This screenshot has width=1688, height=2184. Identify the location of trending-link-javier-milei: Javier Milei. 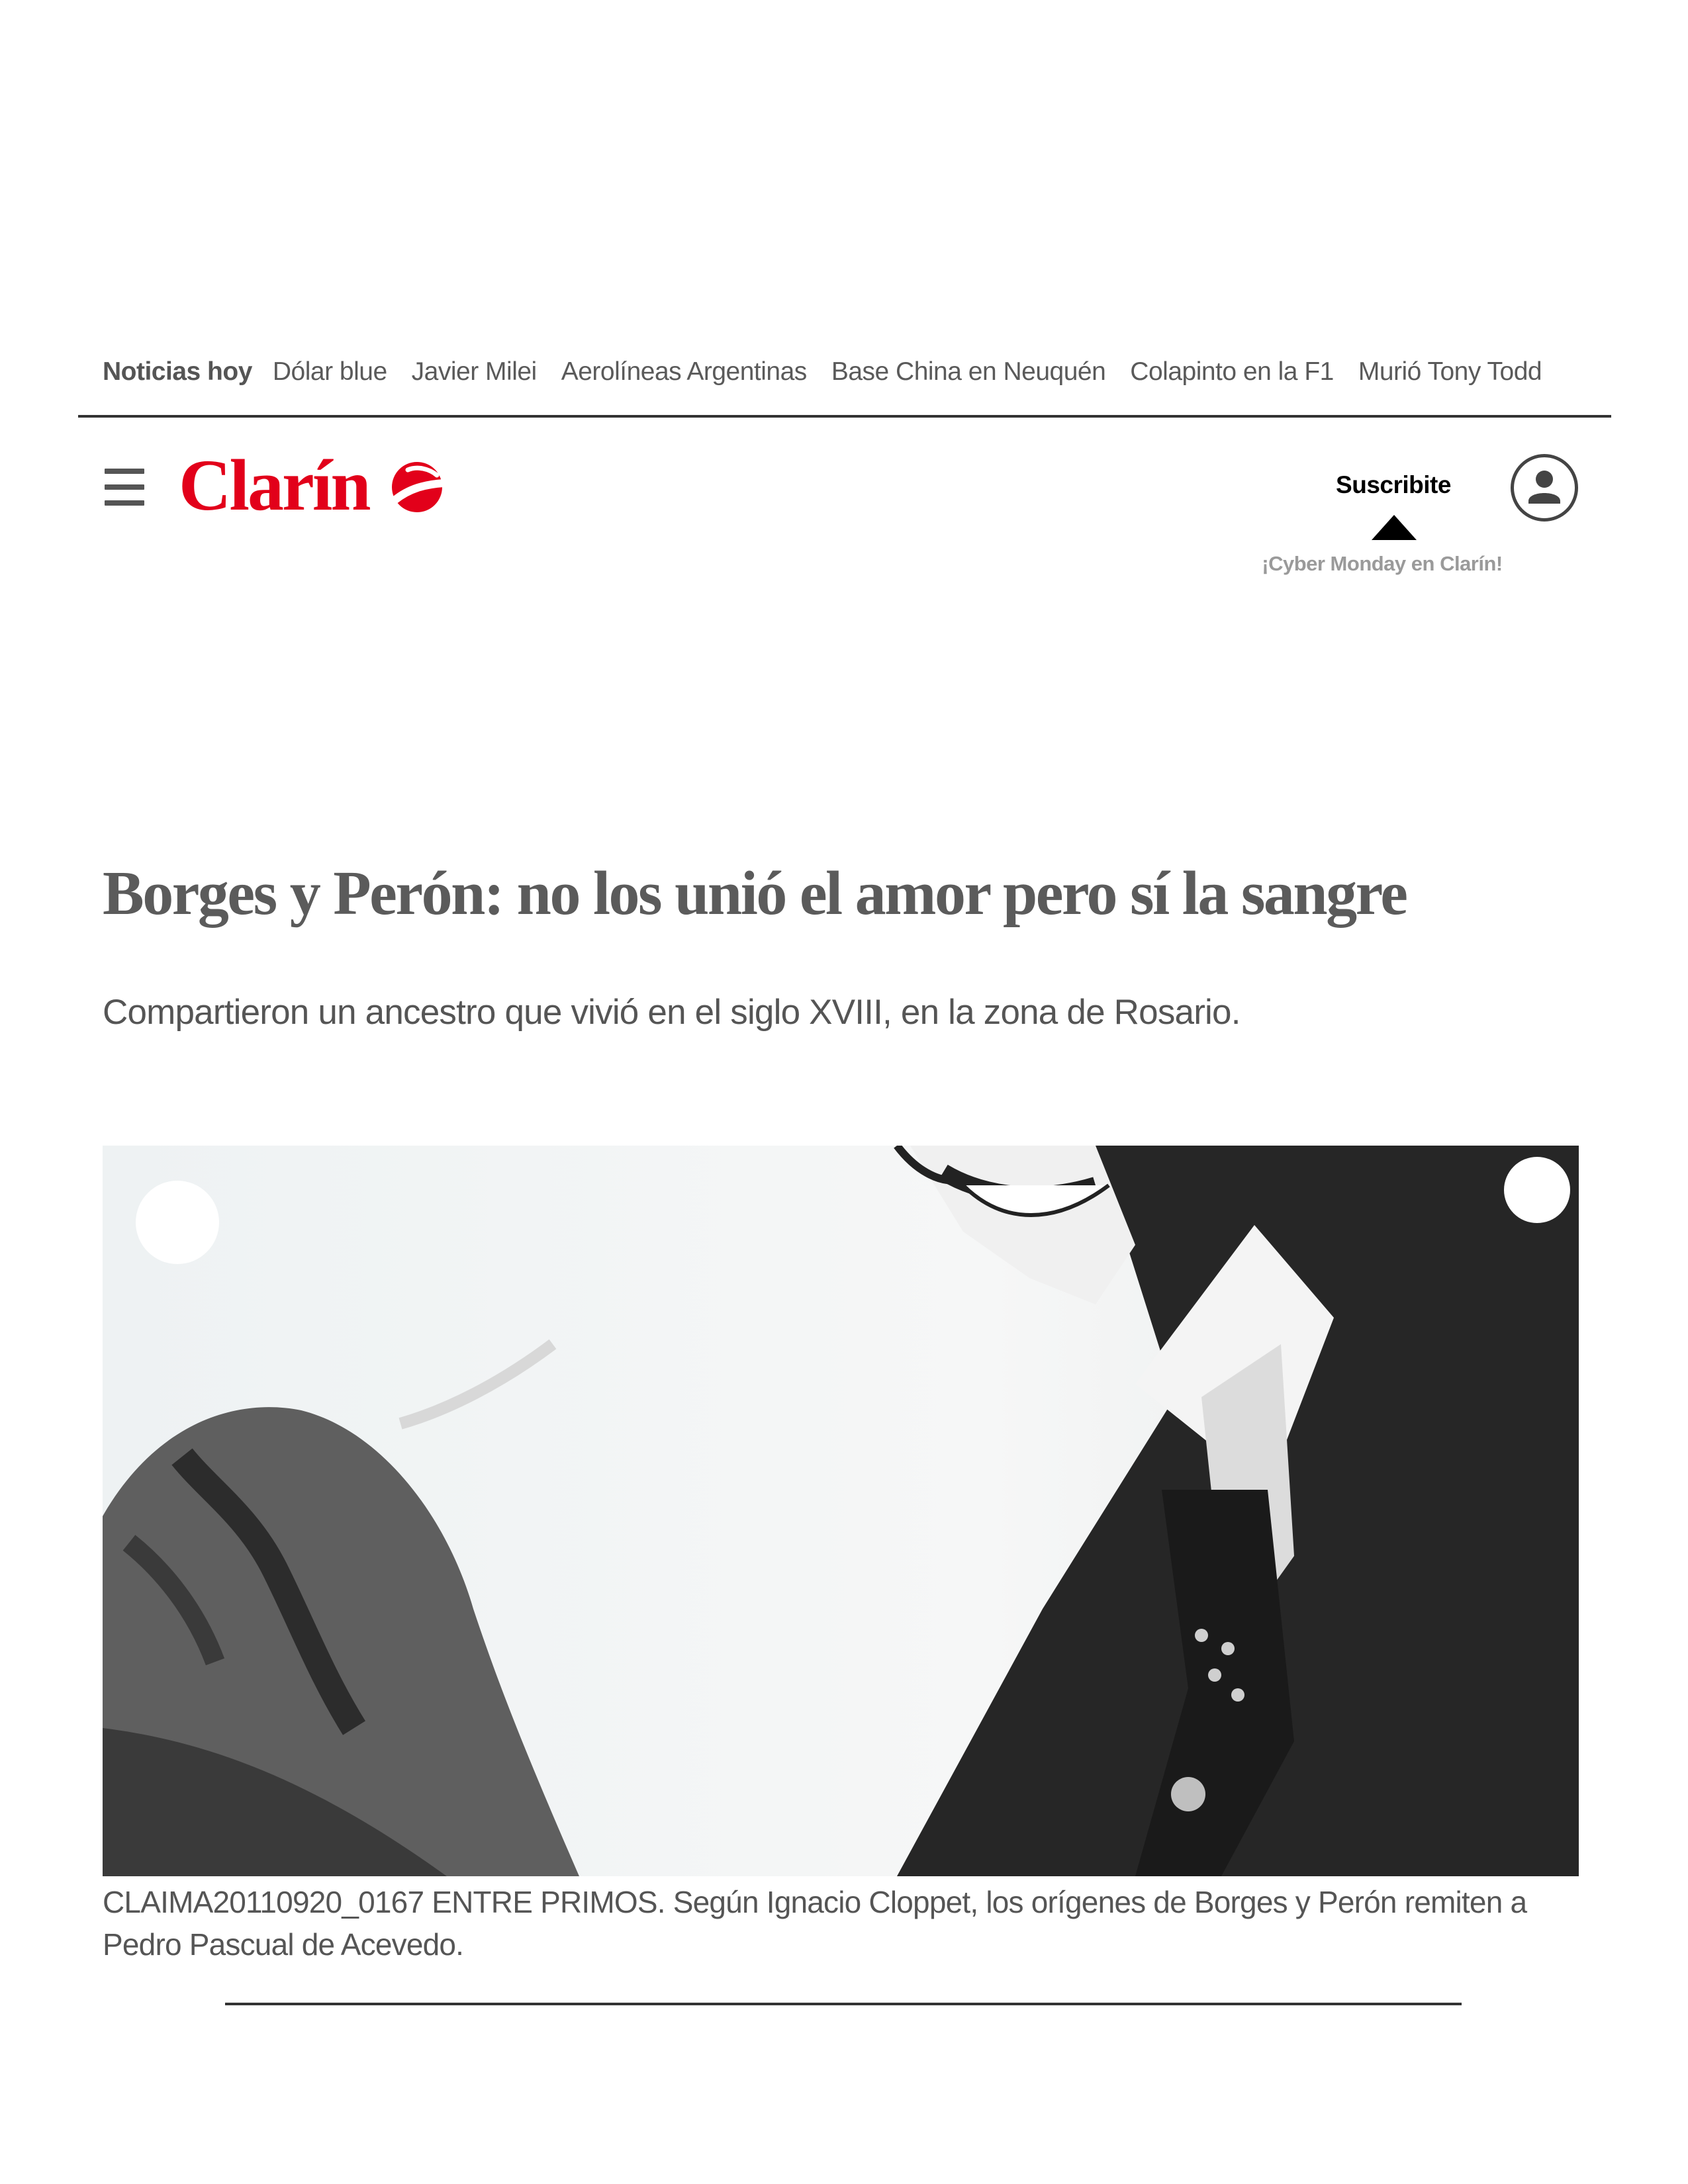
(475, 372).